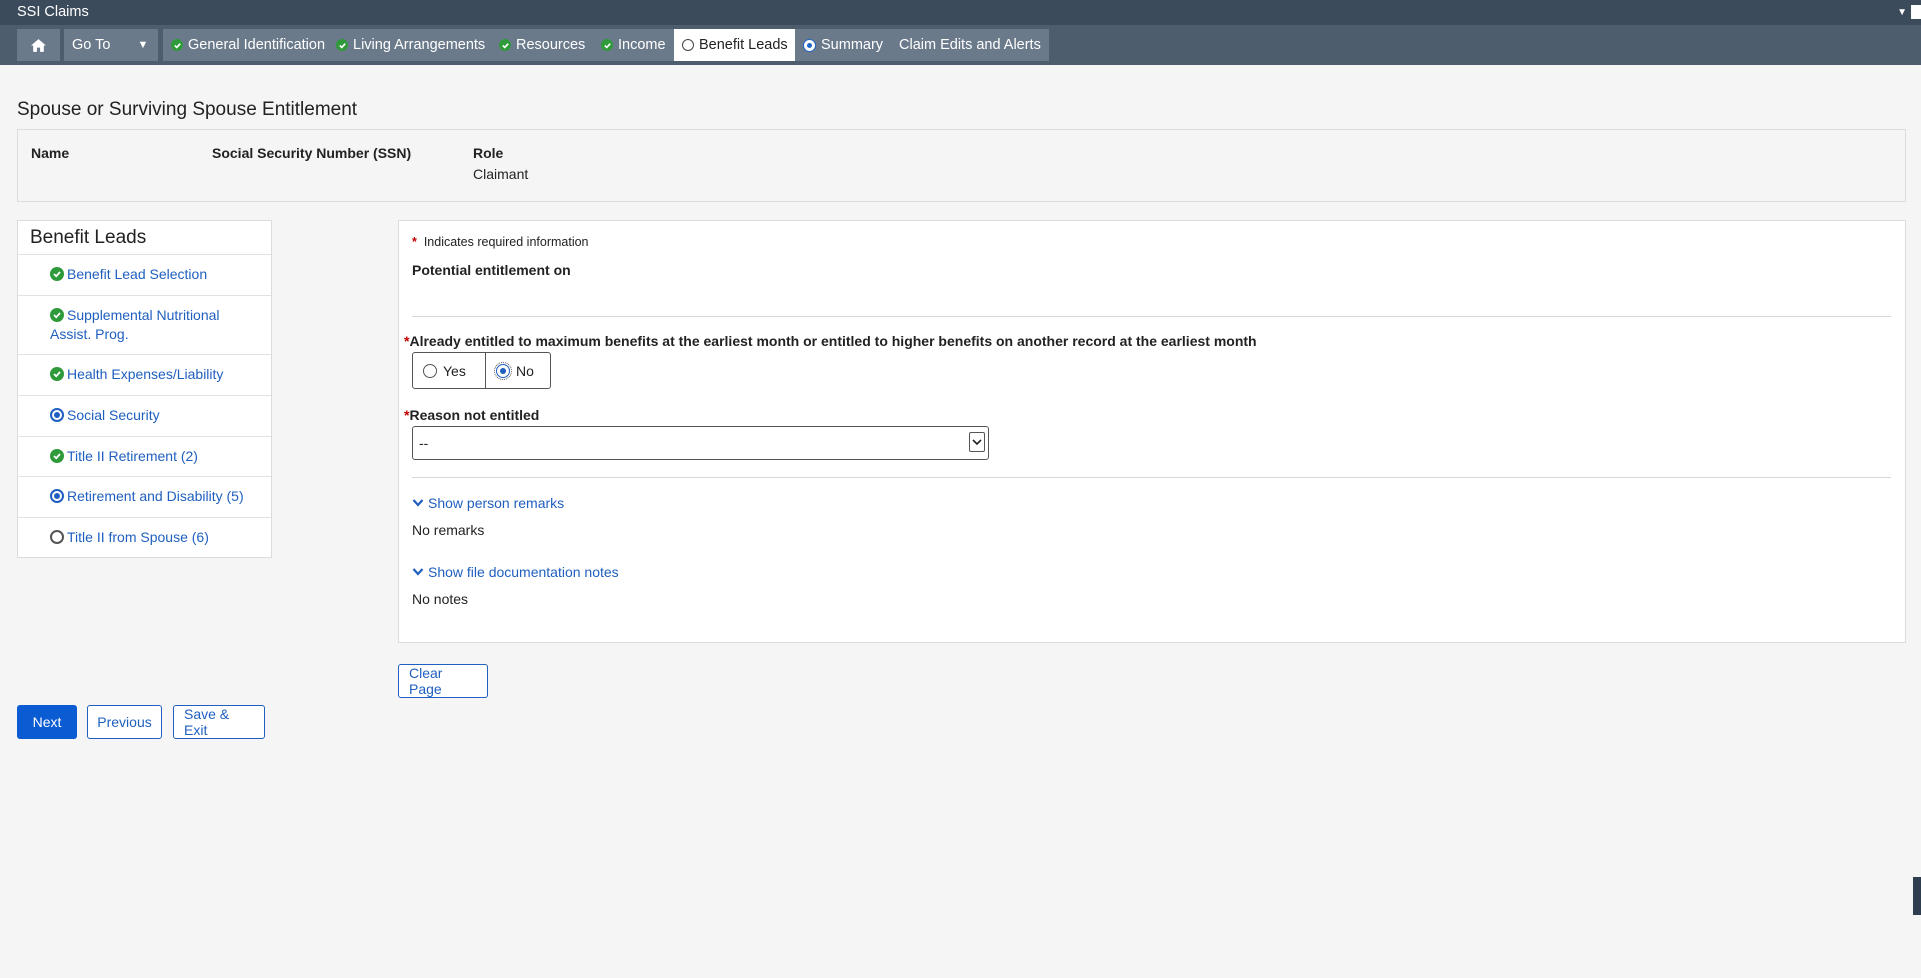  What do you see at coordinates (430, 370) in the screenshot?
I see `radio-unchecked-icon` at bounding box center [430, 370].